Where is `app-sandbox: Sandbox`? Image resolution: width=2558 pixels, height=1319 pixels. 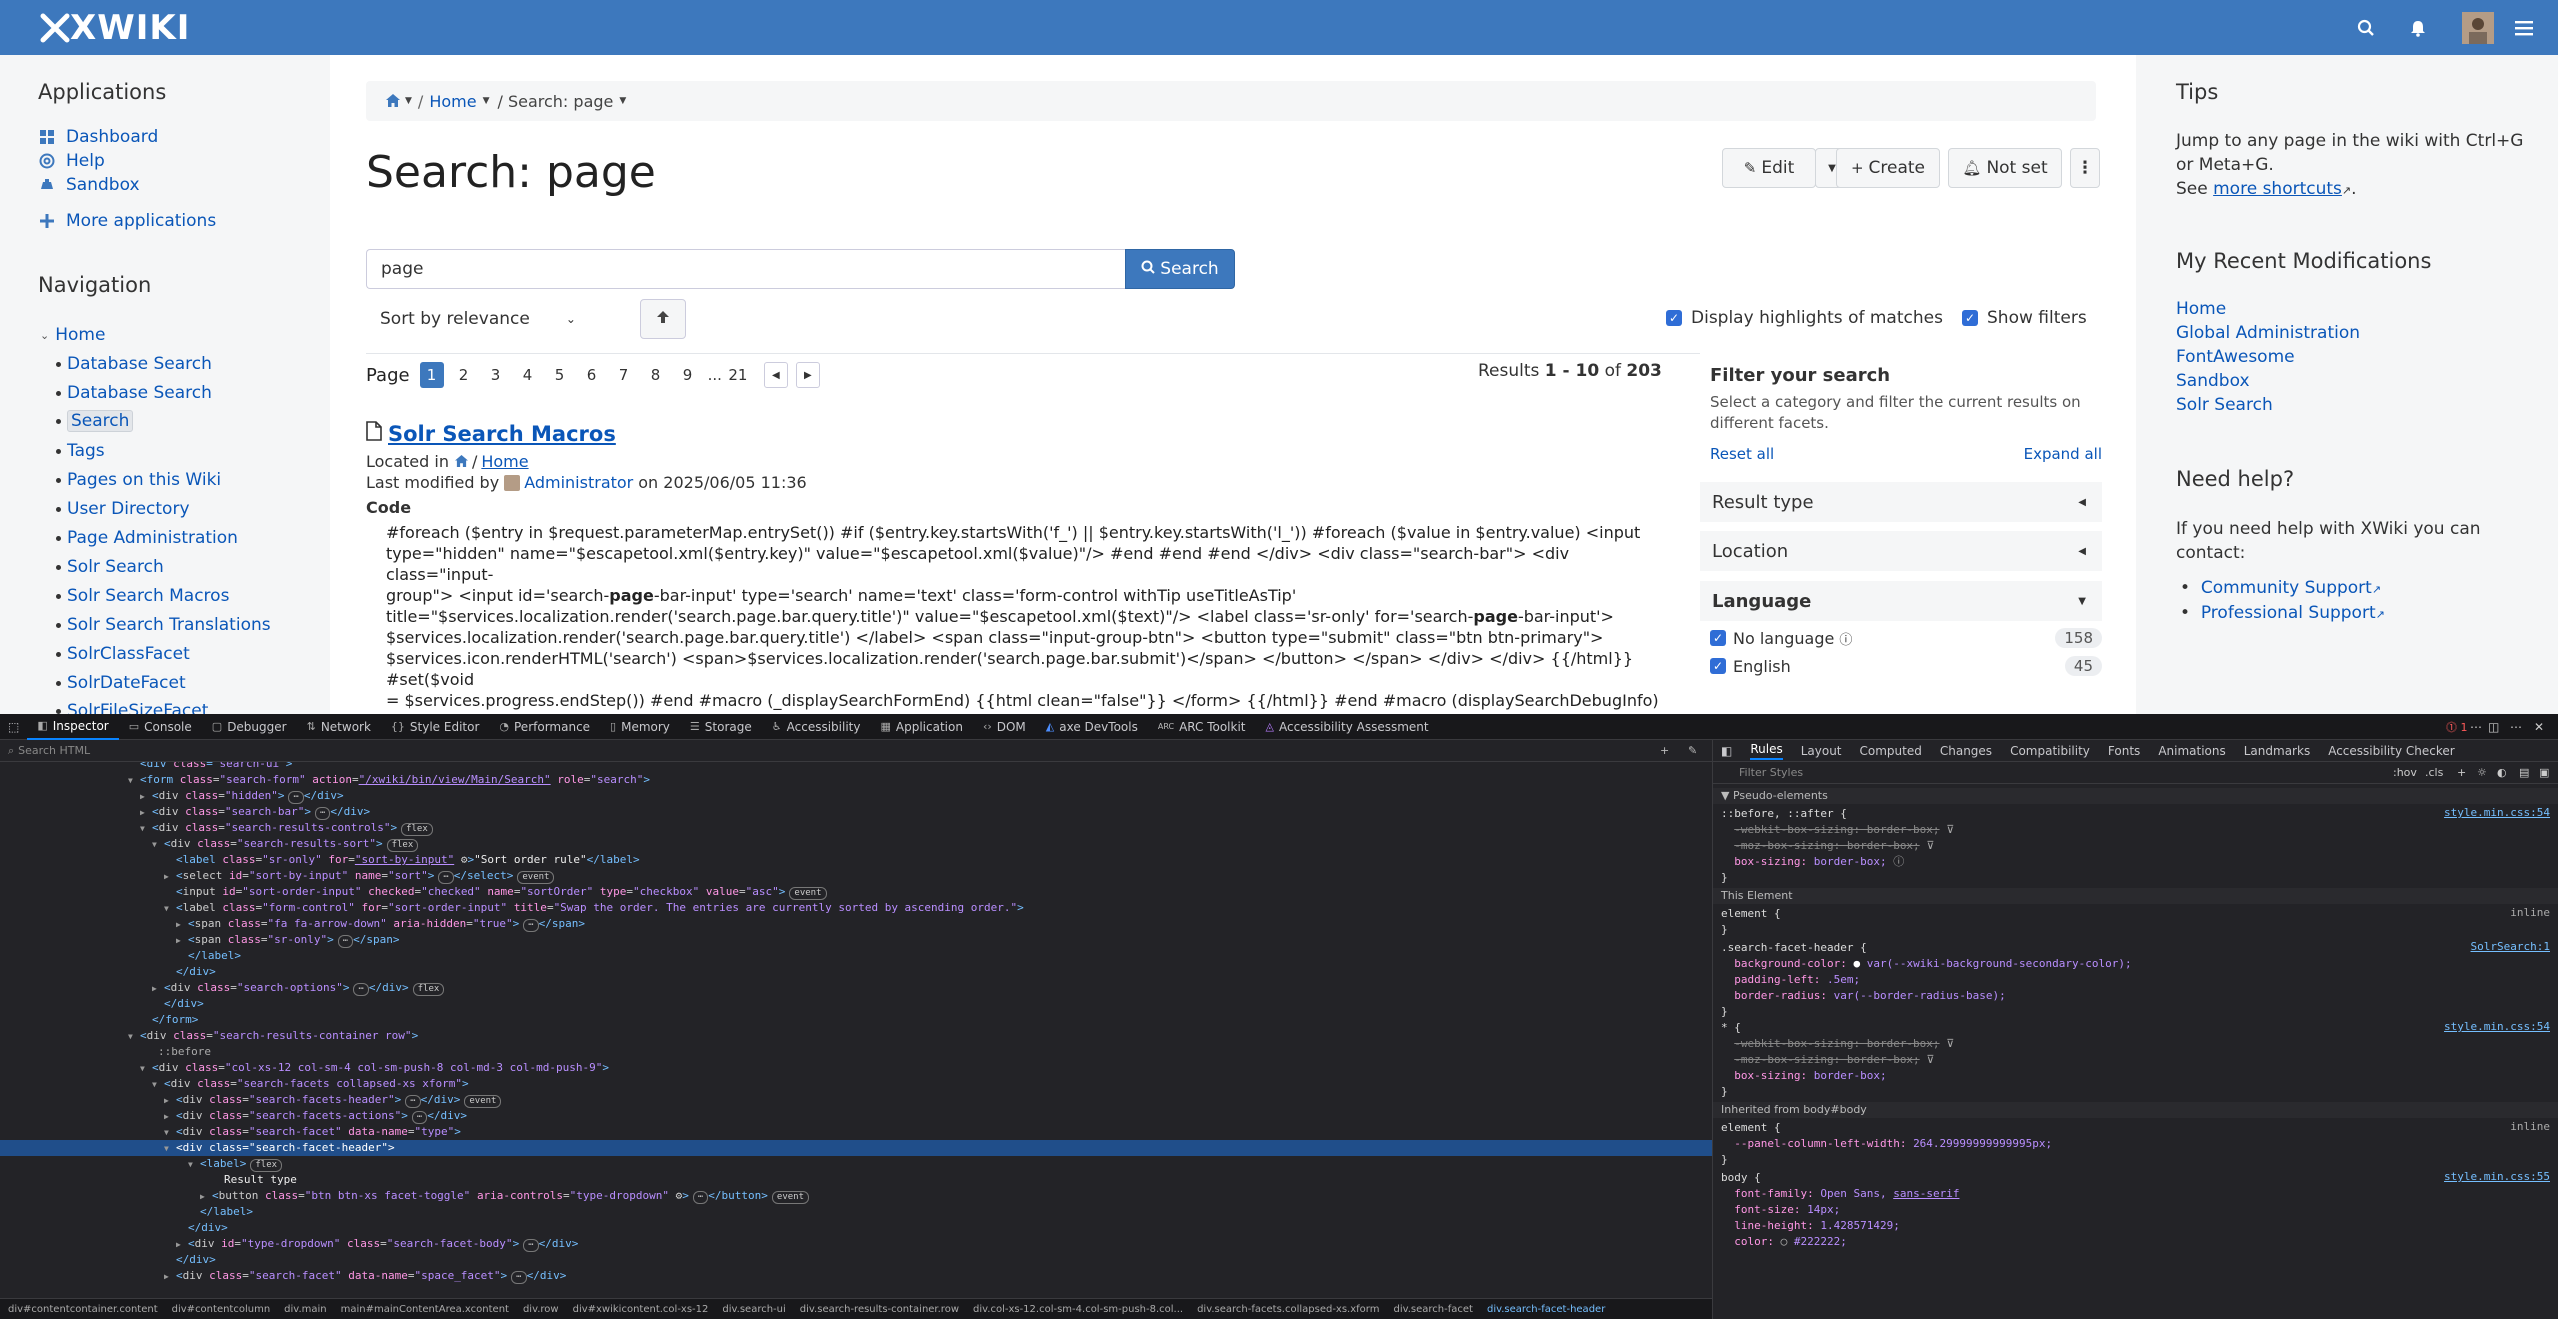
app-sandbox: Sandbox is located at coordinates (89, 185).